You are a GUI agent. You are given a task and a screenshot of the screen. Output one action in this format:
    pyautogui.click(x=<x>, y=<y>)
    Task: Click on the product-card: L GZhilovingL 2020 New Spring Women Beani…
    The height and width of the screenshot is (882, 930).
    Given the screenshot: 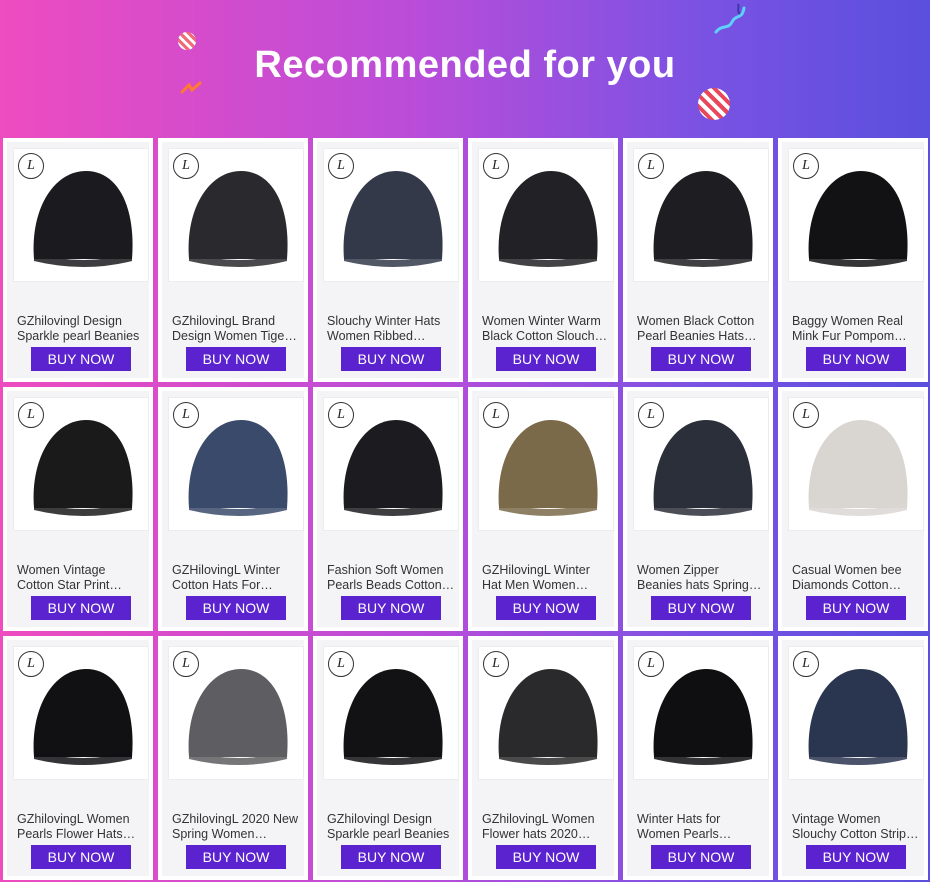 What is the action you would take?
    pyautogui.click(x=233, y=758)
    